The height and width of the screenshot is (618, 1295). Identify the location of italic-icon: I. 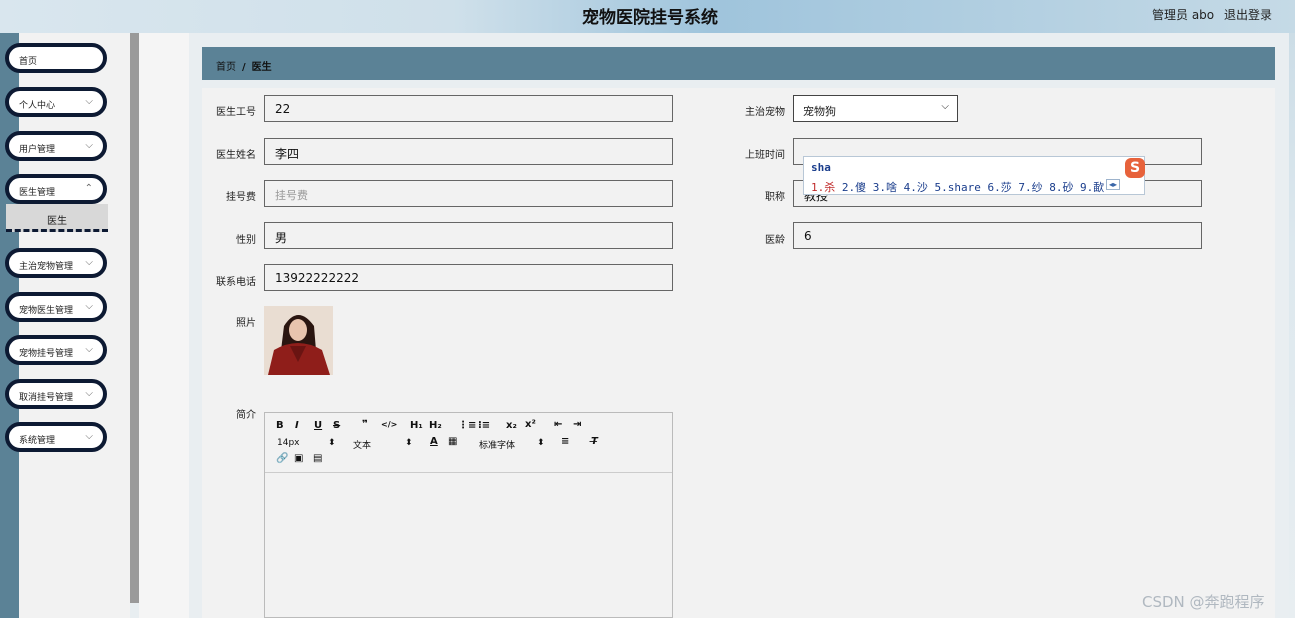
(297, 425).